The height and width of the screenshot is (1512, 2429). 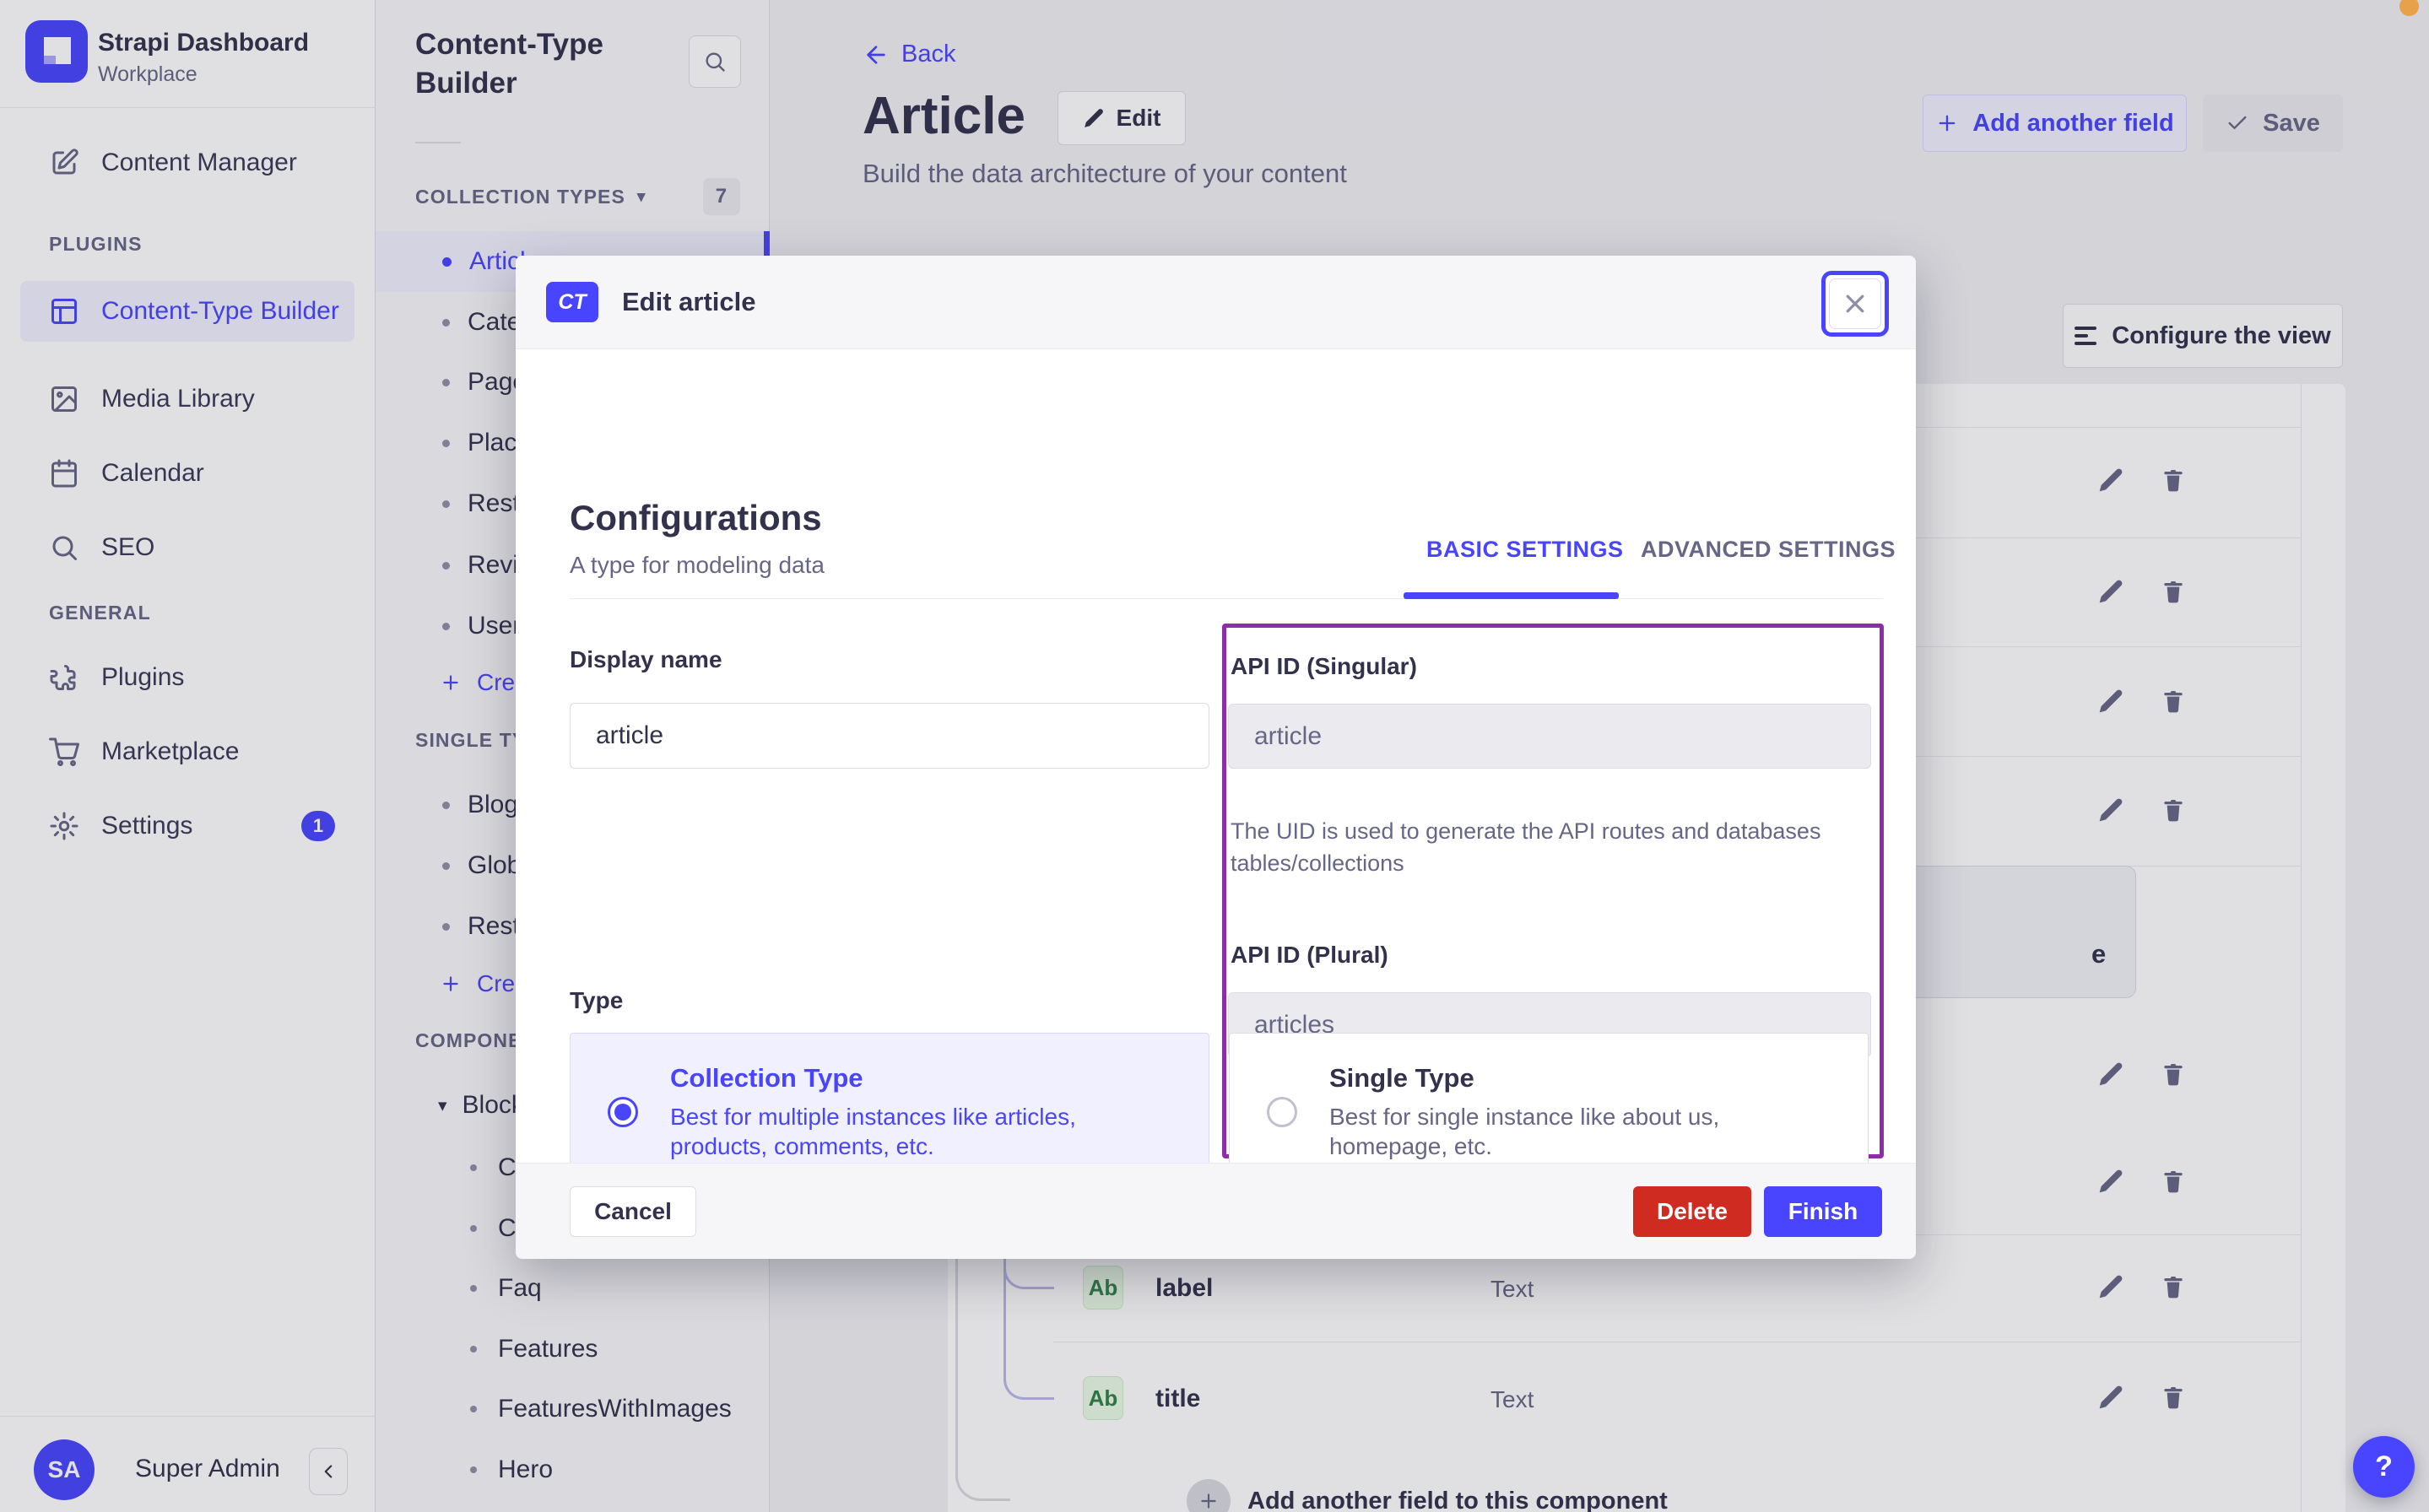 What do you see at coordinates (1324, 666) in the screenshot?
I see `api-id-singular-label: API ID (Singular)` at bounding box center [1324, 666].